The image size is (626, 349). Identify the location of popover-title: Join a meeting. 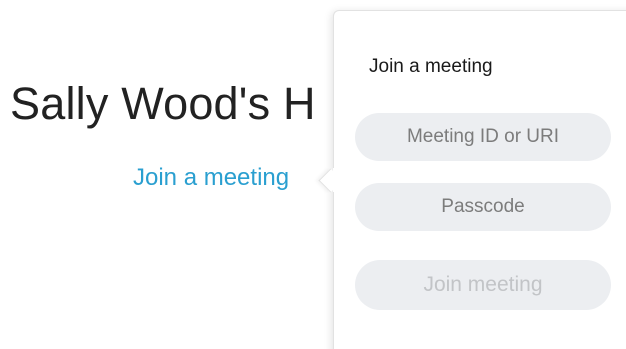
(431, 66).